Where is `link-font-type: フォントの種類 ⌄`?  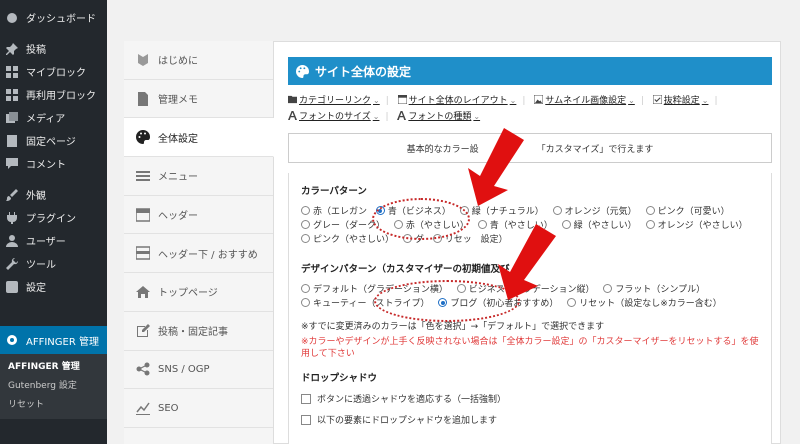 link-font-type: フォントの種類 ⌄ is located at coordinates (438, 117).